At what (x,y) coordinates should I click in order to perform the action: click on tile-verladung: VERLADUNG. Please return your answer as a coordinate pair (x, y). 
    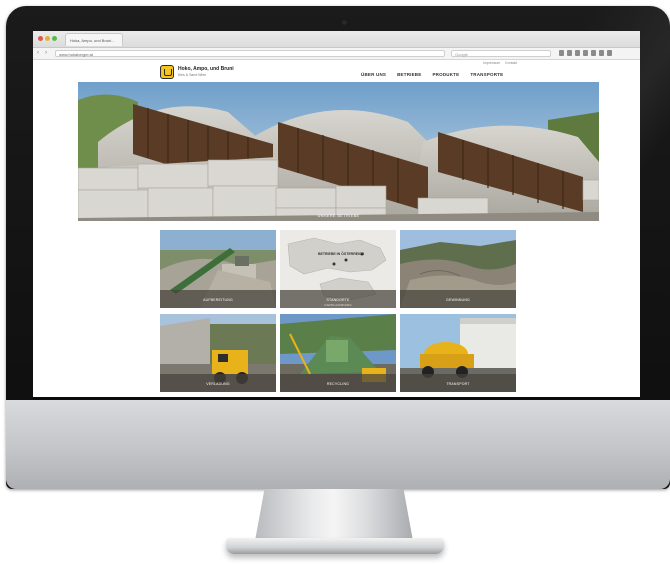
    Looking at the image, I should click on (218, 353).